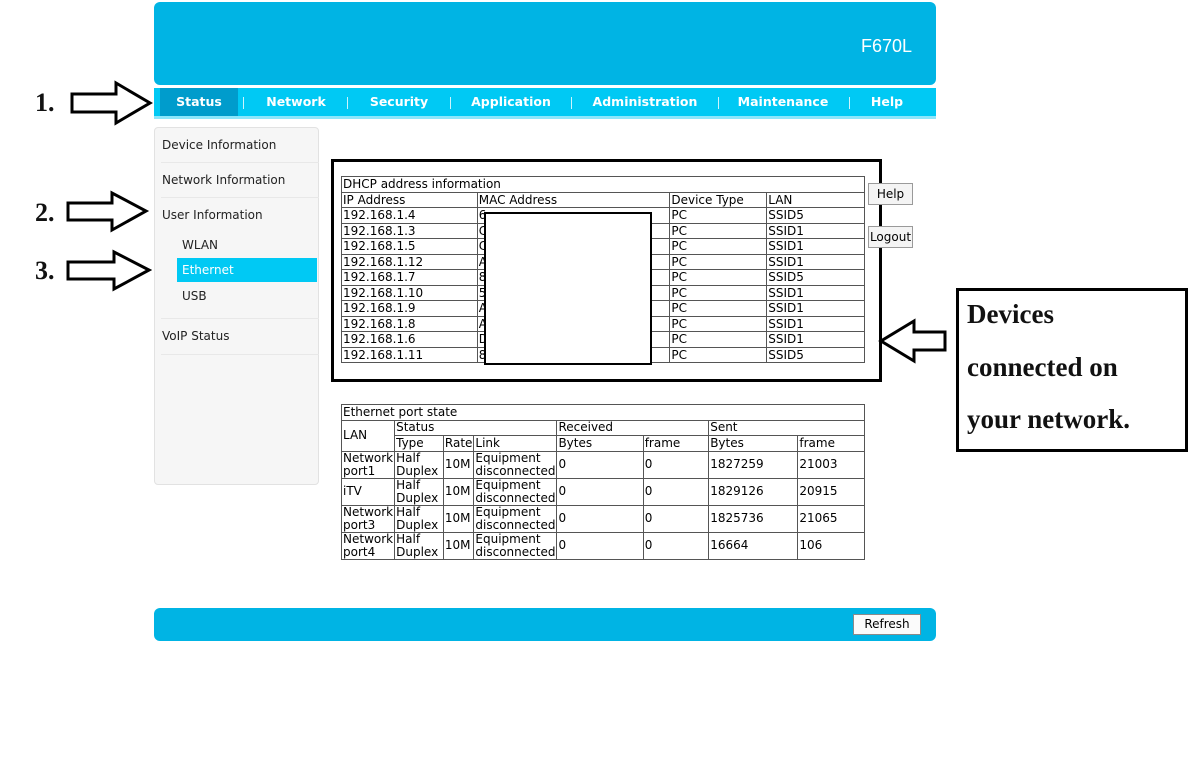 The height and width of the screenshot is (780, 1200). I want to click on eth-lan: Network port3, so click(368, 518).